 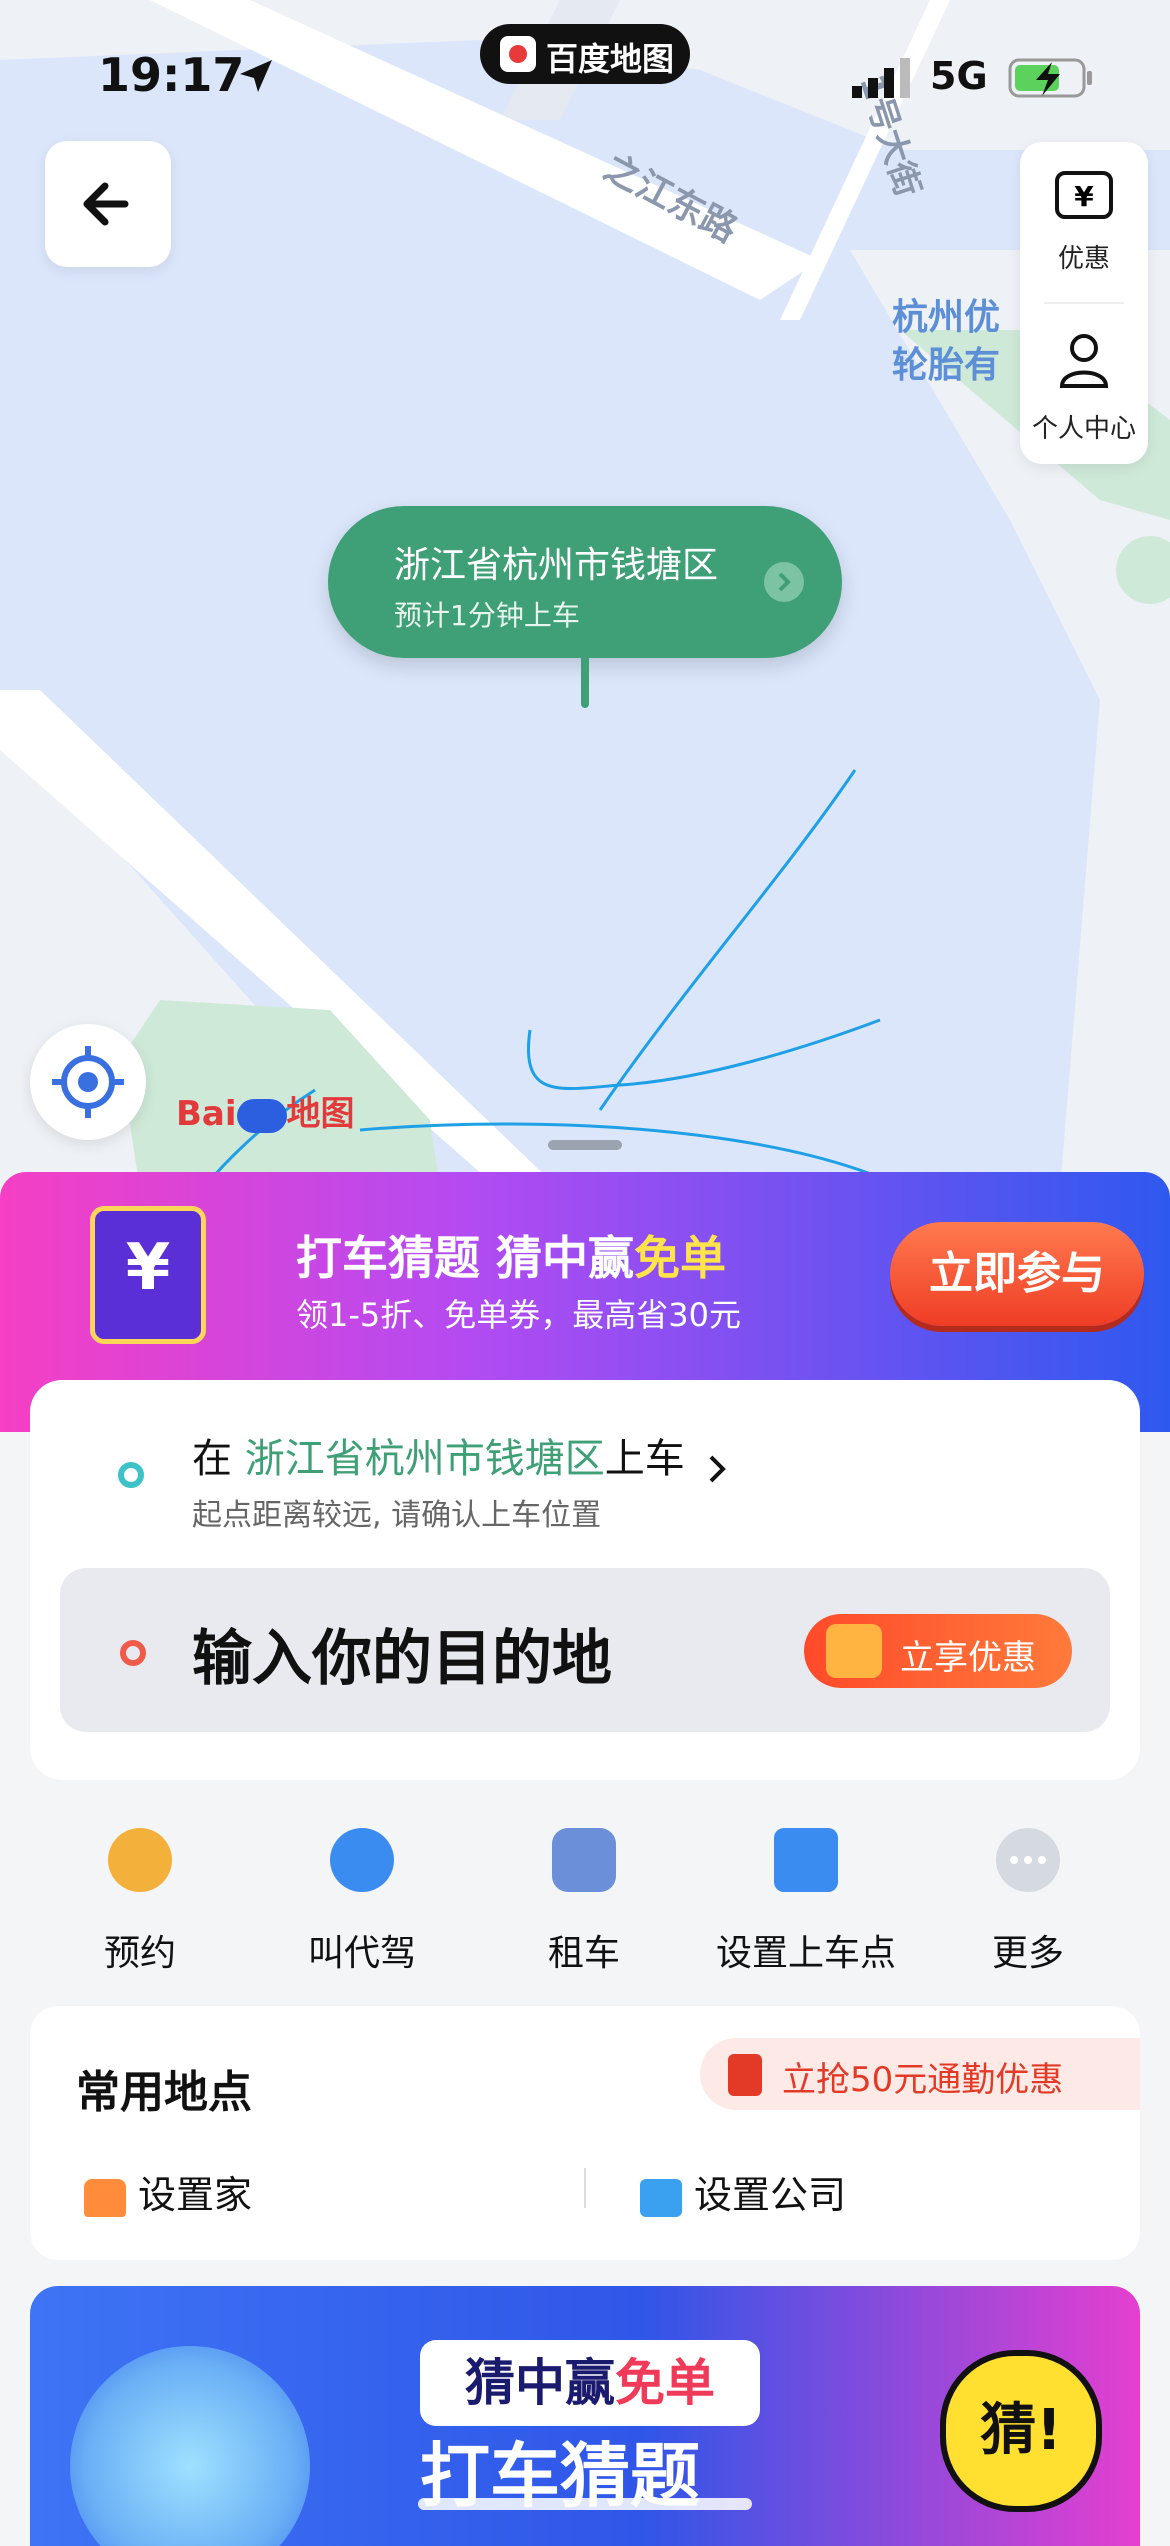 I want to click on service-set-pickup: 设置上车点, so click(x=806, y=1902).